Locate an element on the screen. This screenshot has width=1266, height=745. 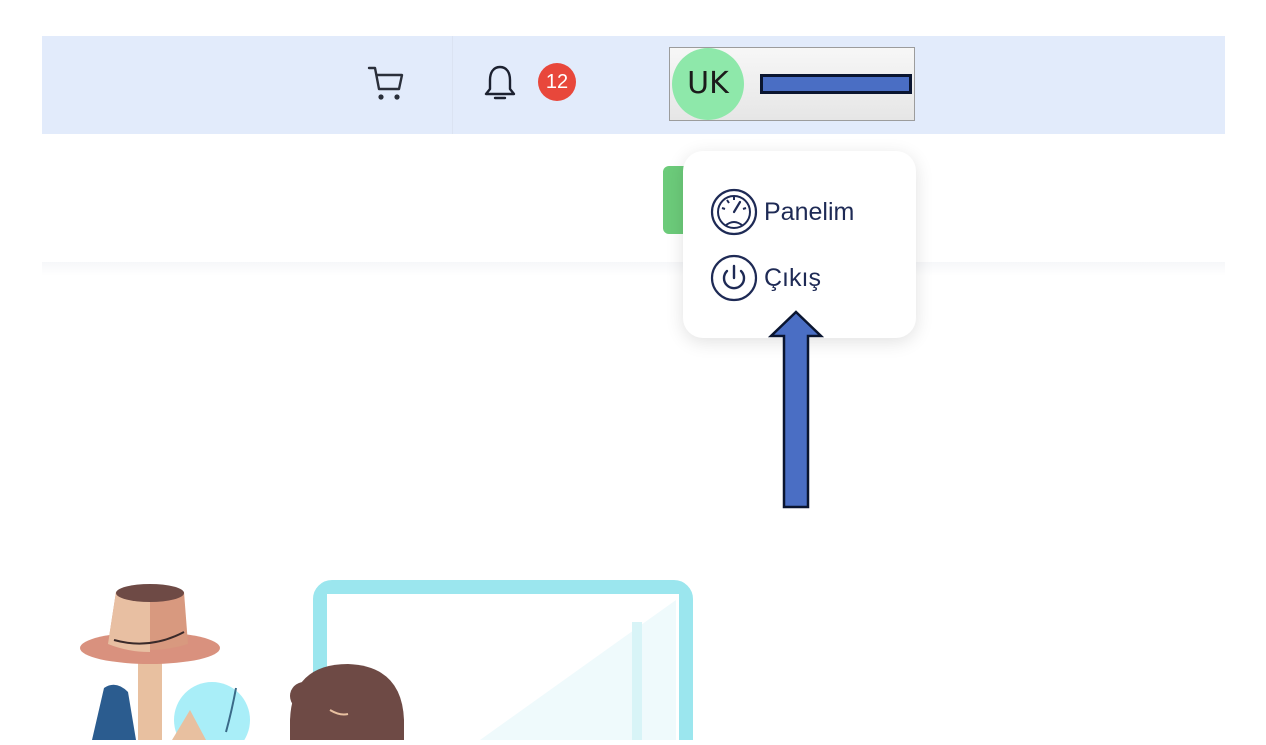
power-icon is located at coordinates (734, 278).